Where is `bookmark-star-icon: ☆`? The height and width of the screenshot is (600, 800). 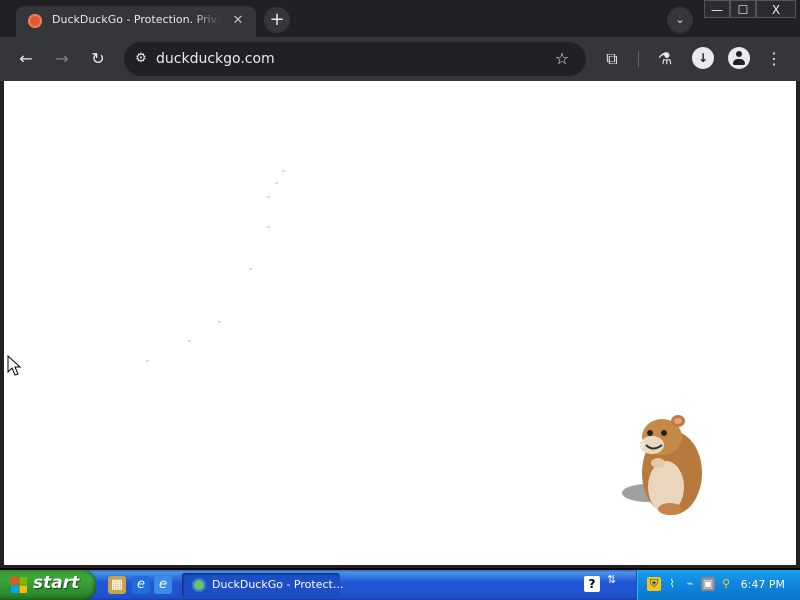 bookmark-star-icon: ☆ is located at coordinates (562, 59).